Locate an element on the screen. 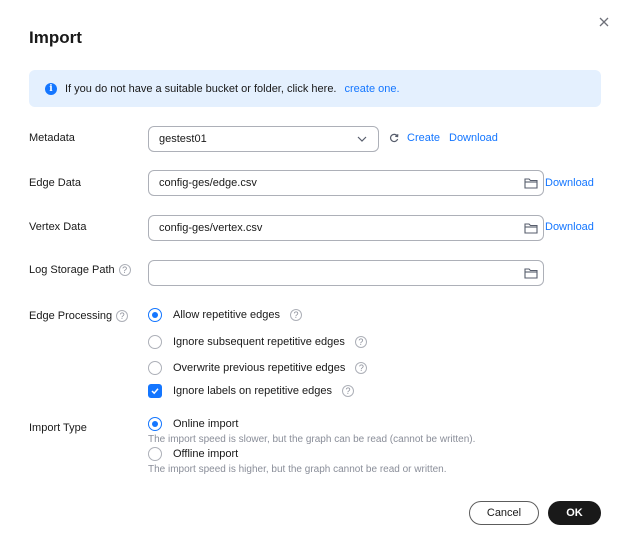 The image size is (630, 550). radio-overwrite-previous-edges: Overwrite previous repetitive edges ? is located at coordinates (258, 368).